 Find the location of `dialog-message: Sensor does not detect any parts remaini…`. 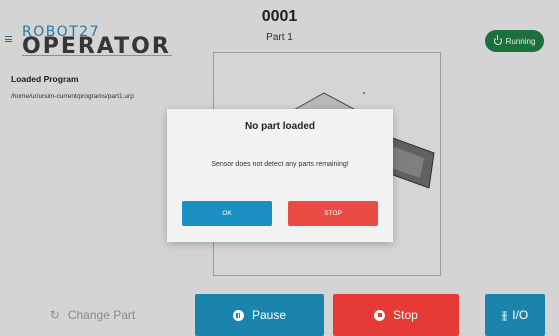

dialog-message: Sensor does not detect any parts remaini… is located at coordinates (280, 164).